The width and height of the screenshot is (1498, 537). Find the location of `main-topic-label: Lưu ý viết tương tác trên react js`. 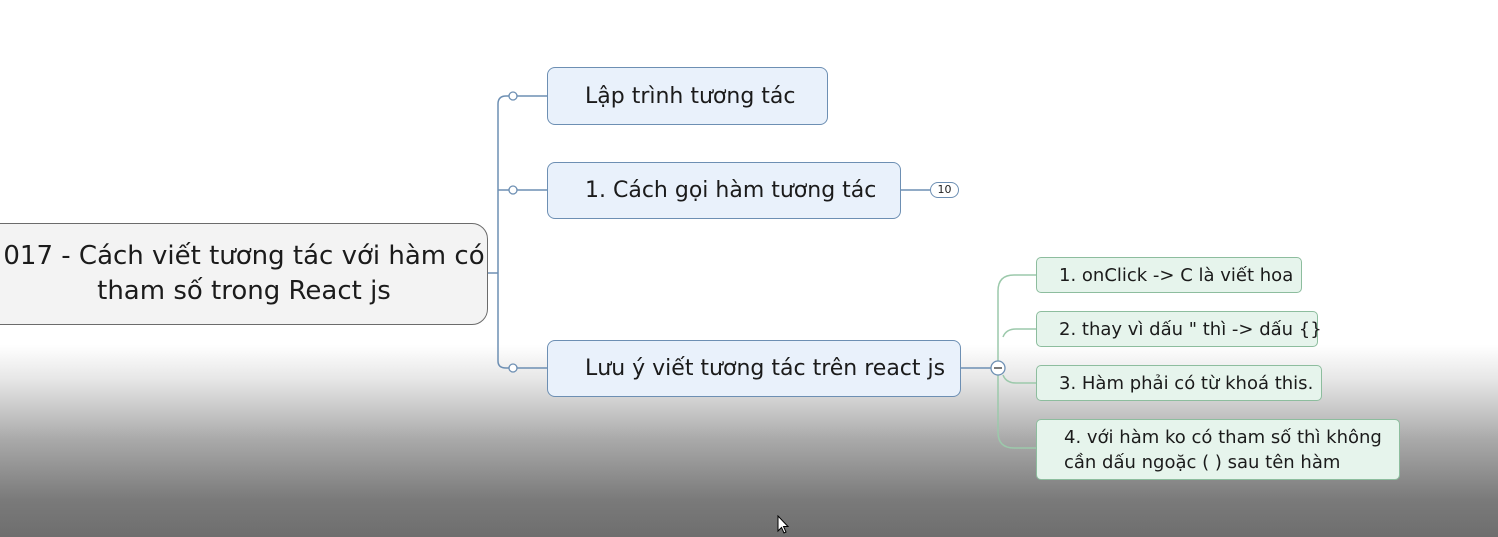

main-topic-label: Lưu ý viết tương tác trên react js is located at coordinates (765, 368).